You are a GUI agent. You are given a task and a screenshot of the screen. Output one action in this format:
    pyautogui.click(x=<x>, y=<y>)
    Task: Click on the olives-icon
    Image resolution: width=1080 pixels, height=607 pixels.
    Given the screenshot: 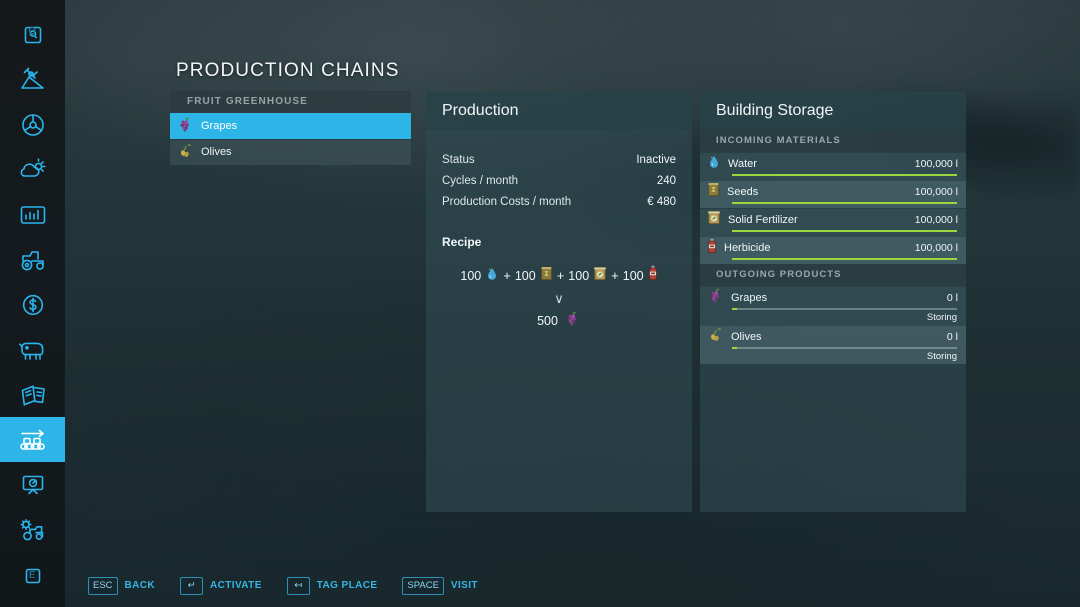 What is the action you would take?
    pyautogui.click(x=715, y=337)
    